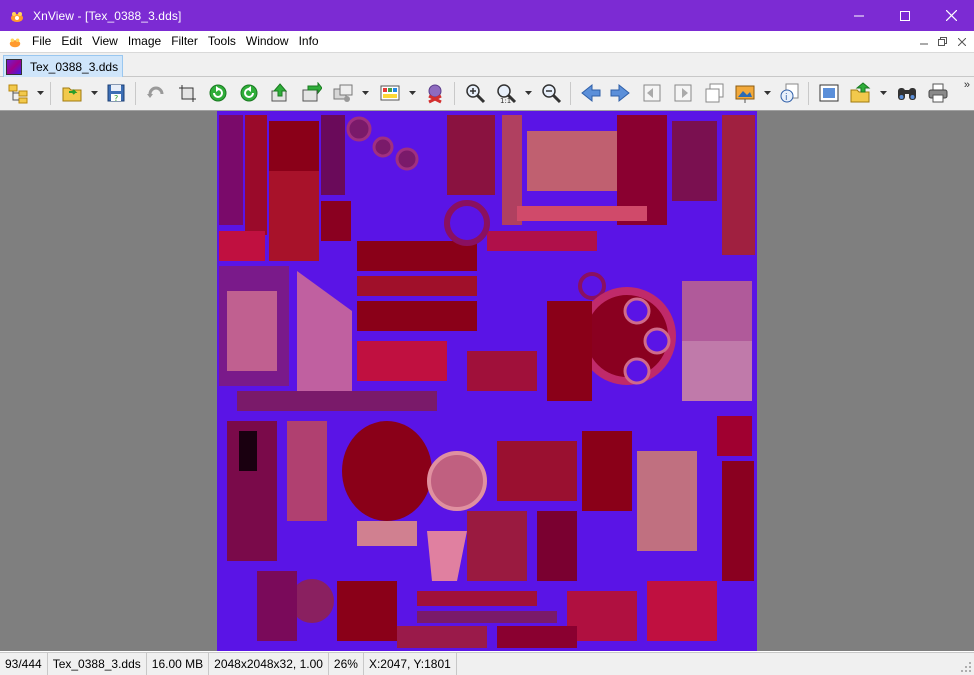 This screenshot has height=675, width=974. Describe the element at coordinates (683, 93) in the screenshot. I see `last-page-icon` at that location.